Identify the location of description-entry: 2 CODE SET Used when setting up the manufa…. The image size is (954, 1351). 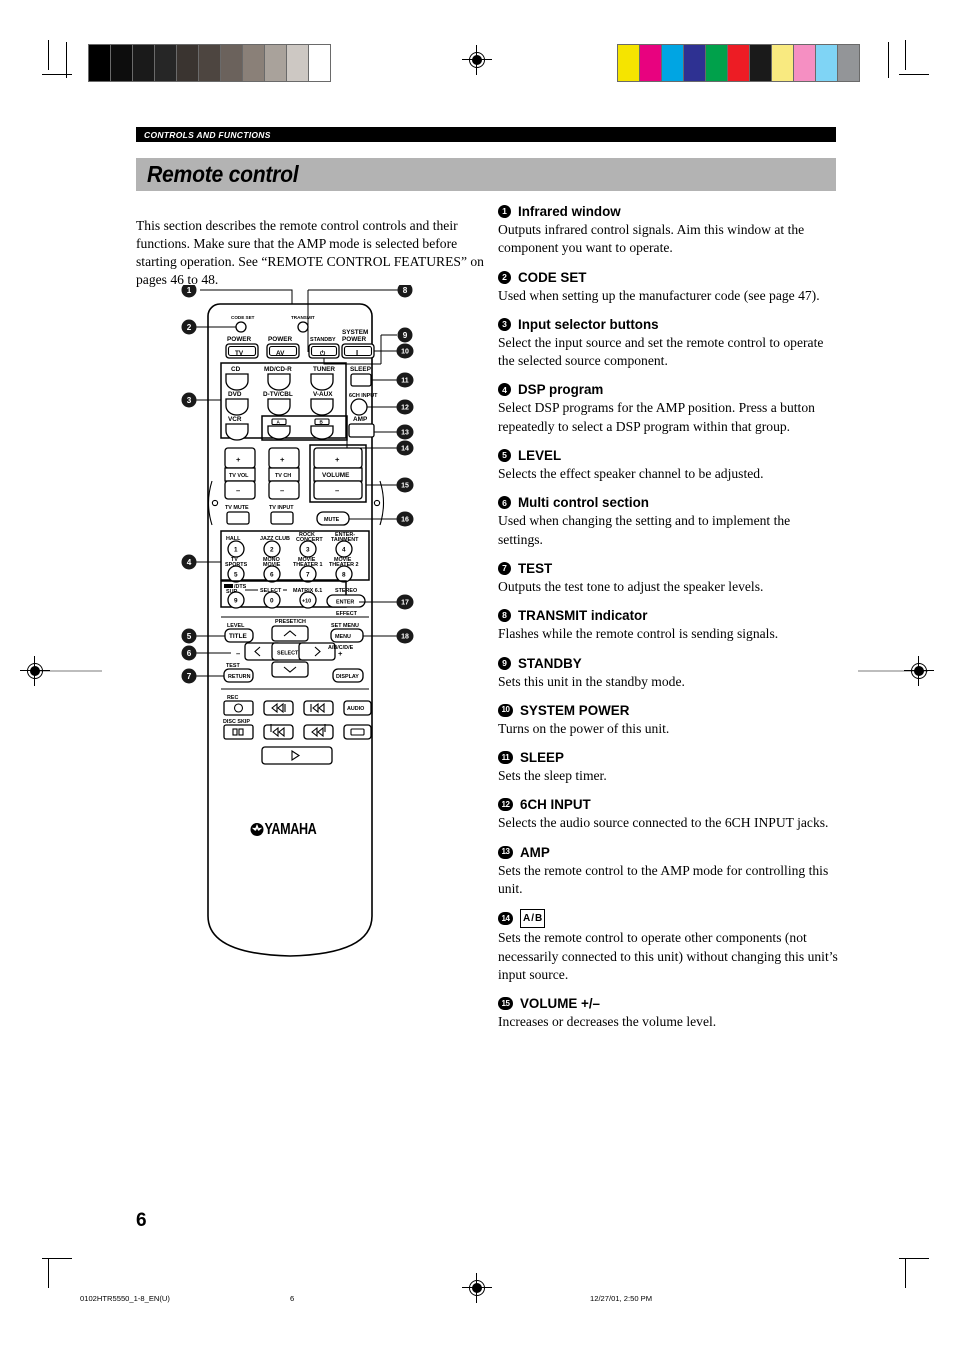
(668, 287).